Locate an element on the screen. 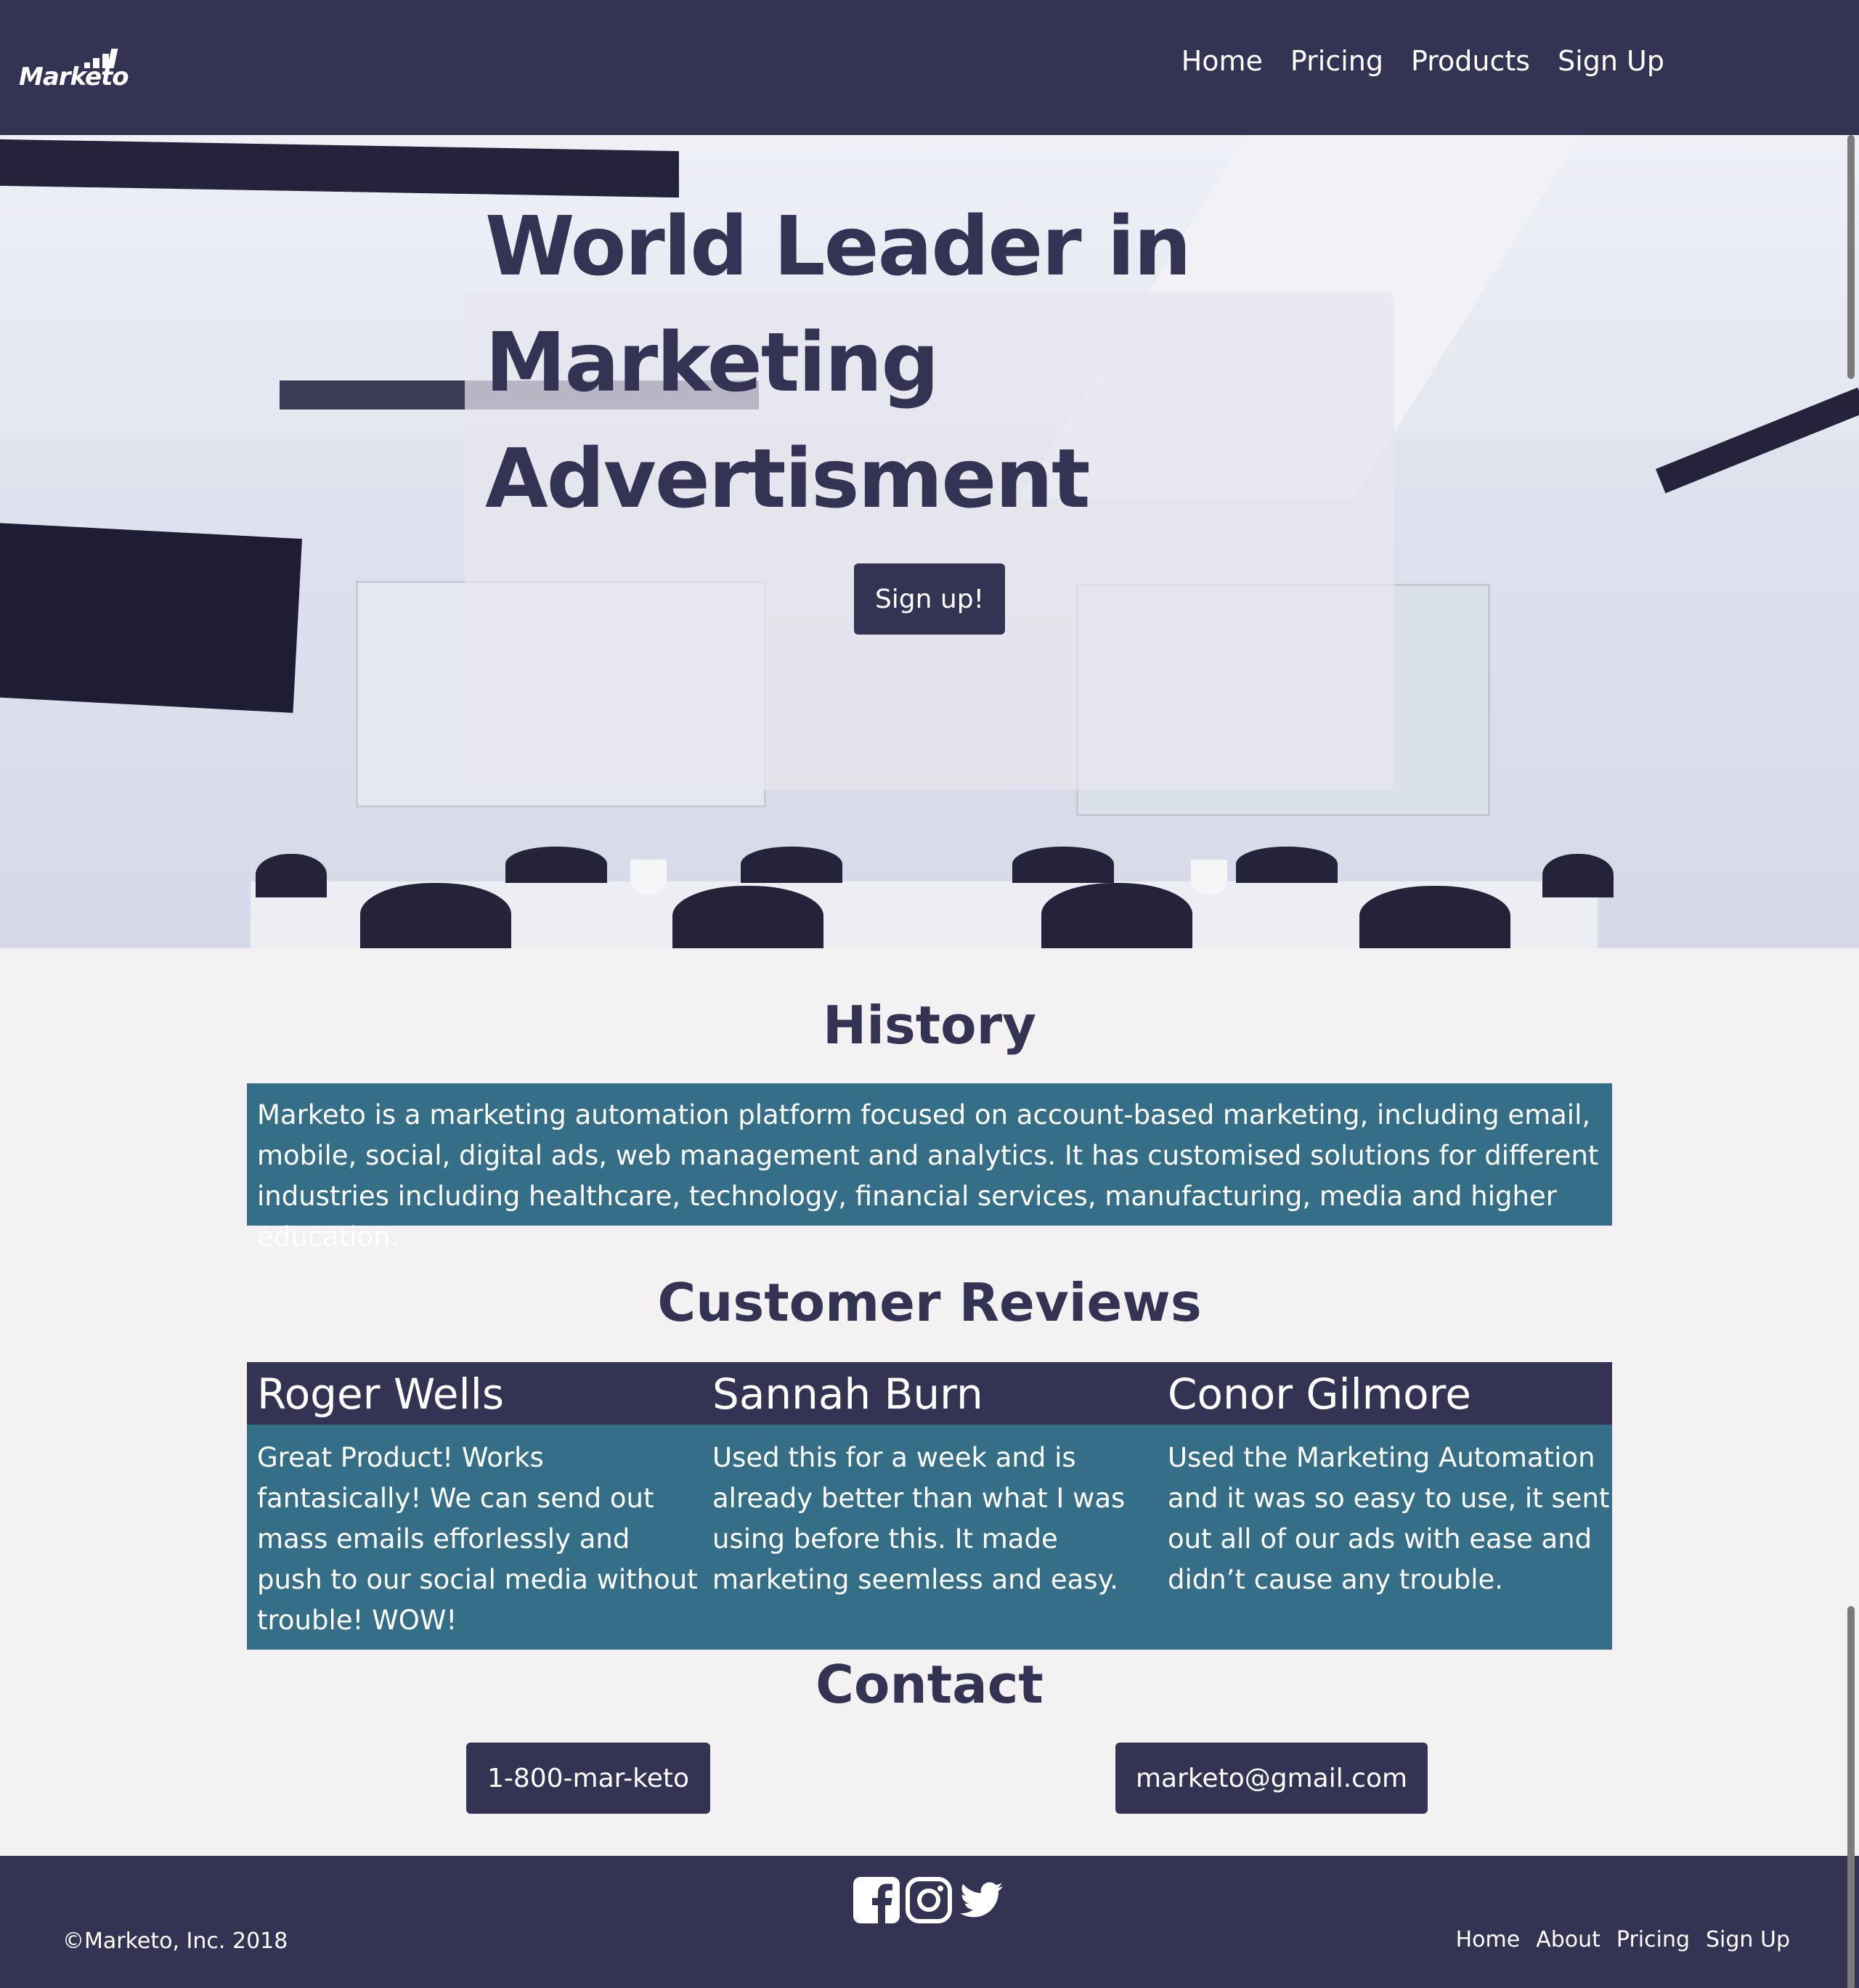  reviews-title: Customer Reviews is located at coordinates (929, 1302).